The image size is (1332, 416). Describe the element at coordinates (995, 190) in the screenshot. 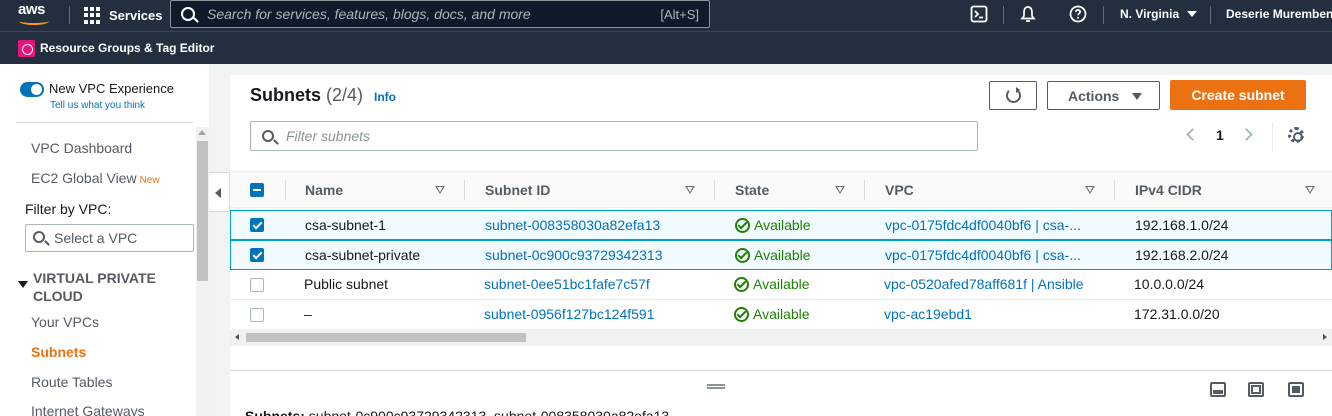

I see `column-header-vpc: VPC` at that location.